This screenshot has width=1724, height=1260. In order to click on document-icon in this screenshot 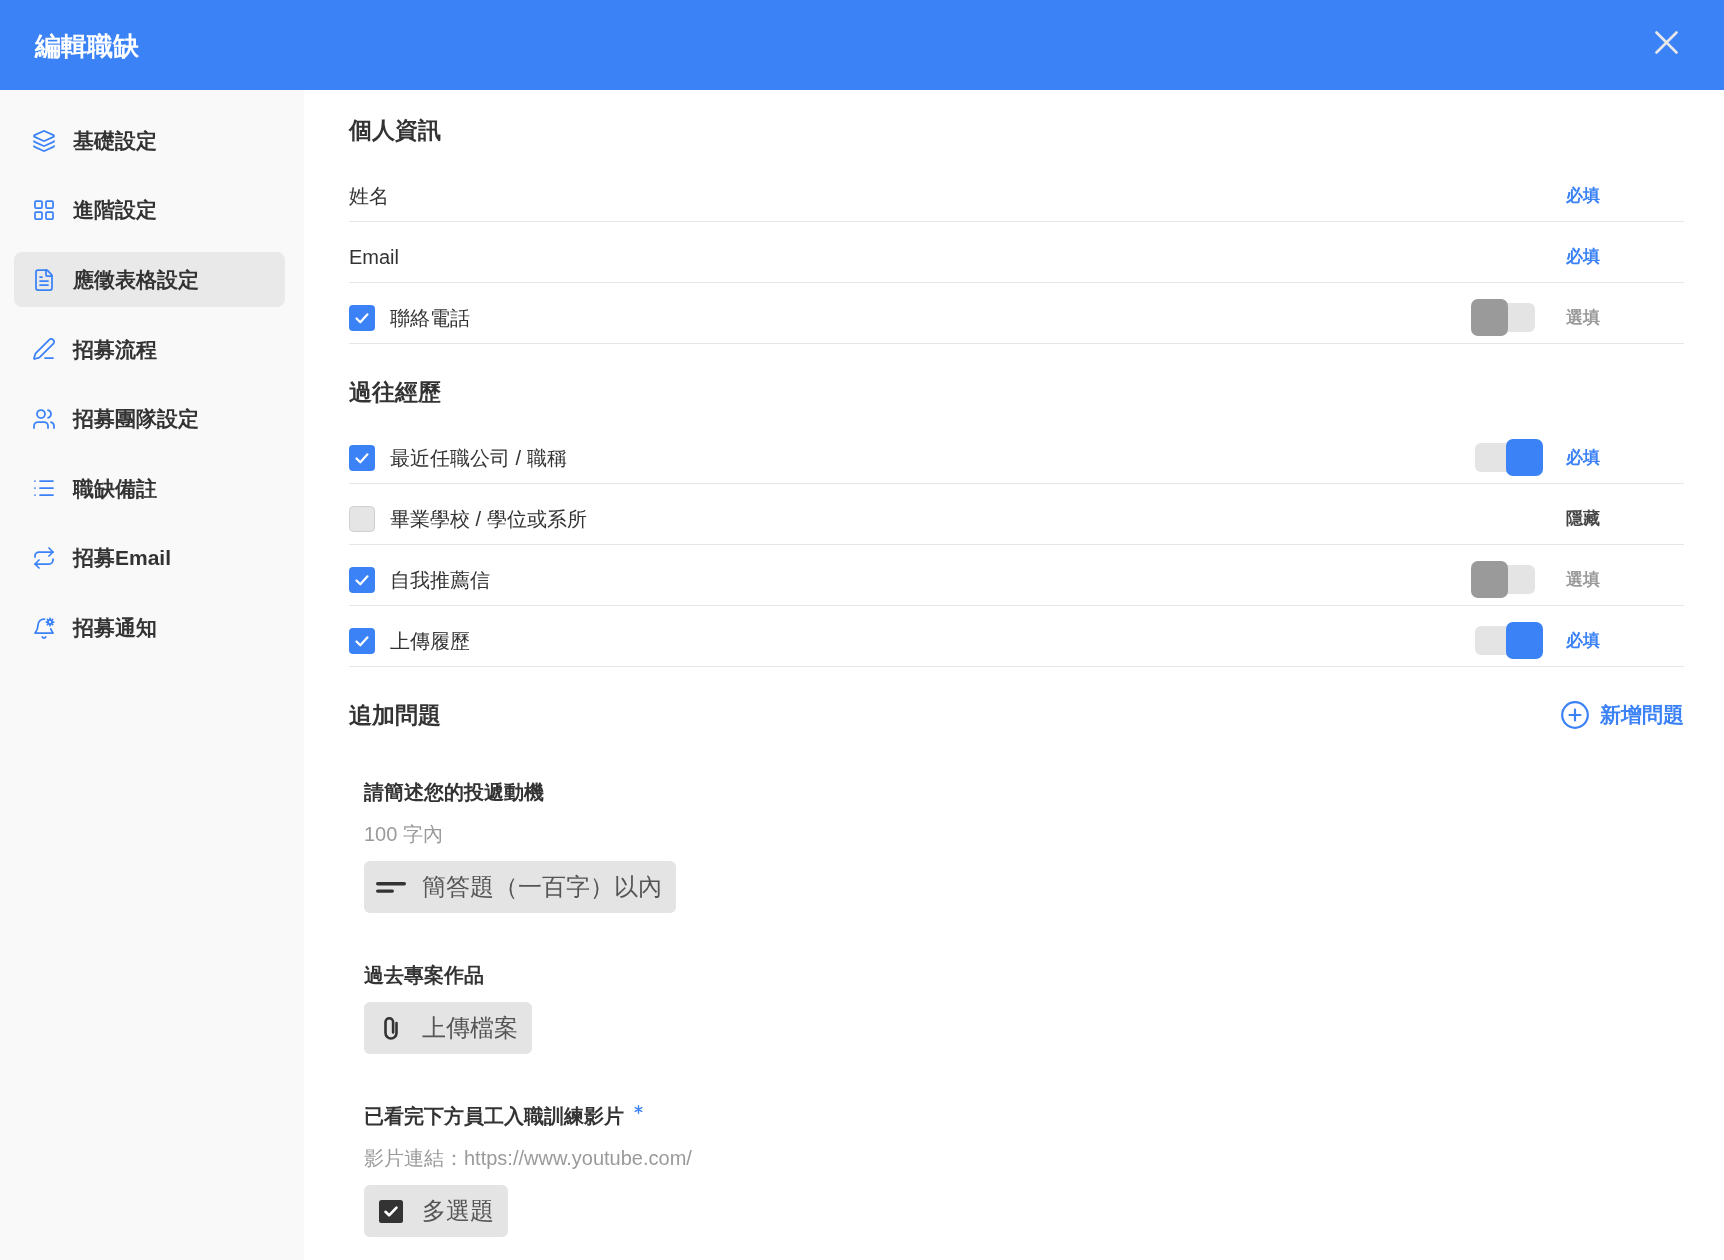, I will do `click(44, 279)`.